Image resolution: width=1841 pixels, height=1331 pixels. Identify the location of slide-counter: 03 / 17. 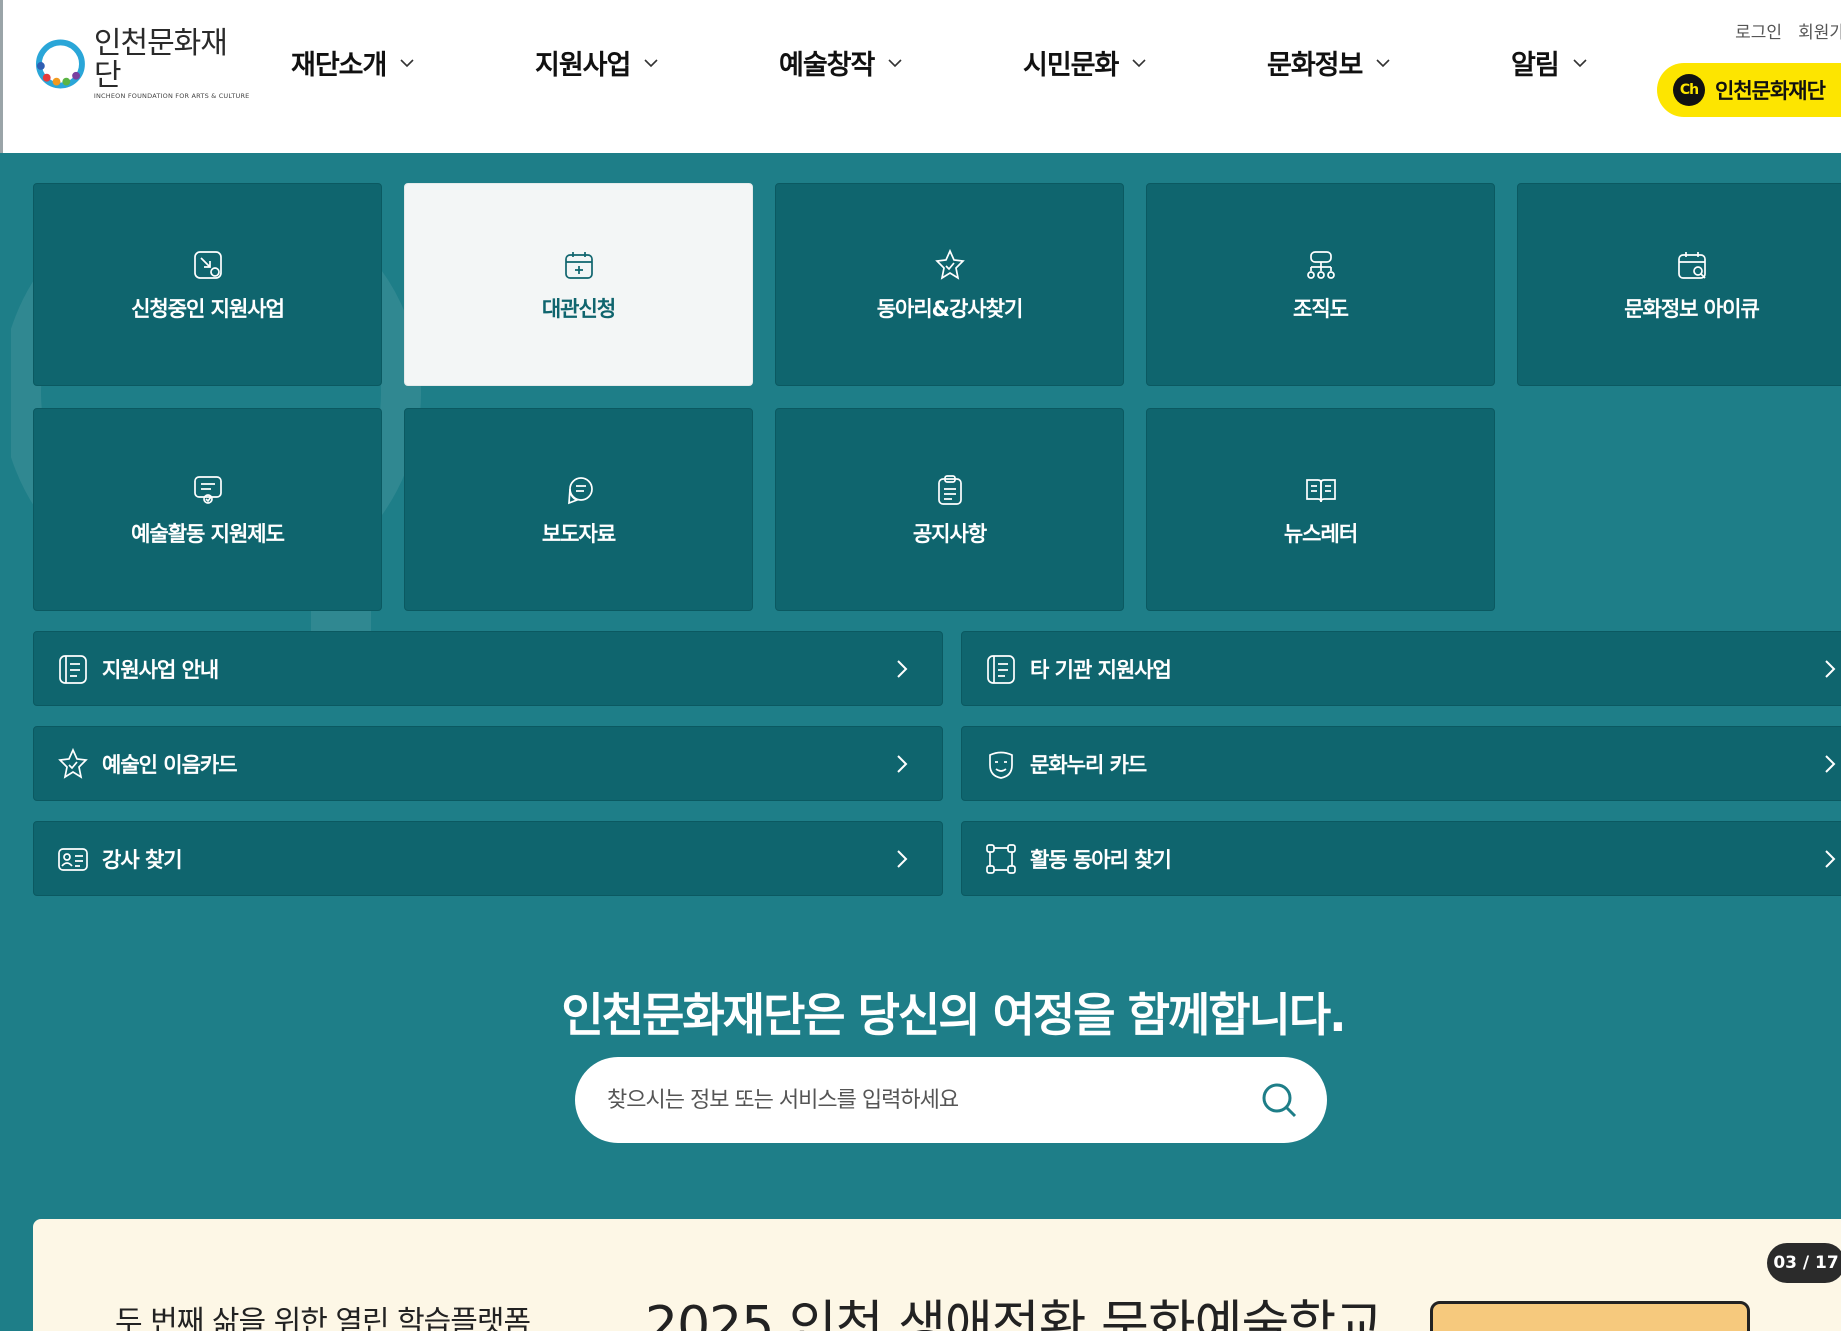
(1804, 1263).